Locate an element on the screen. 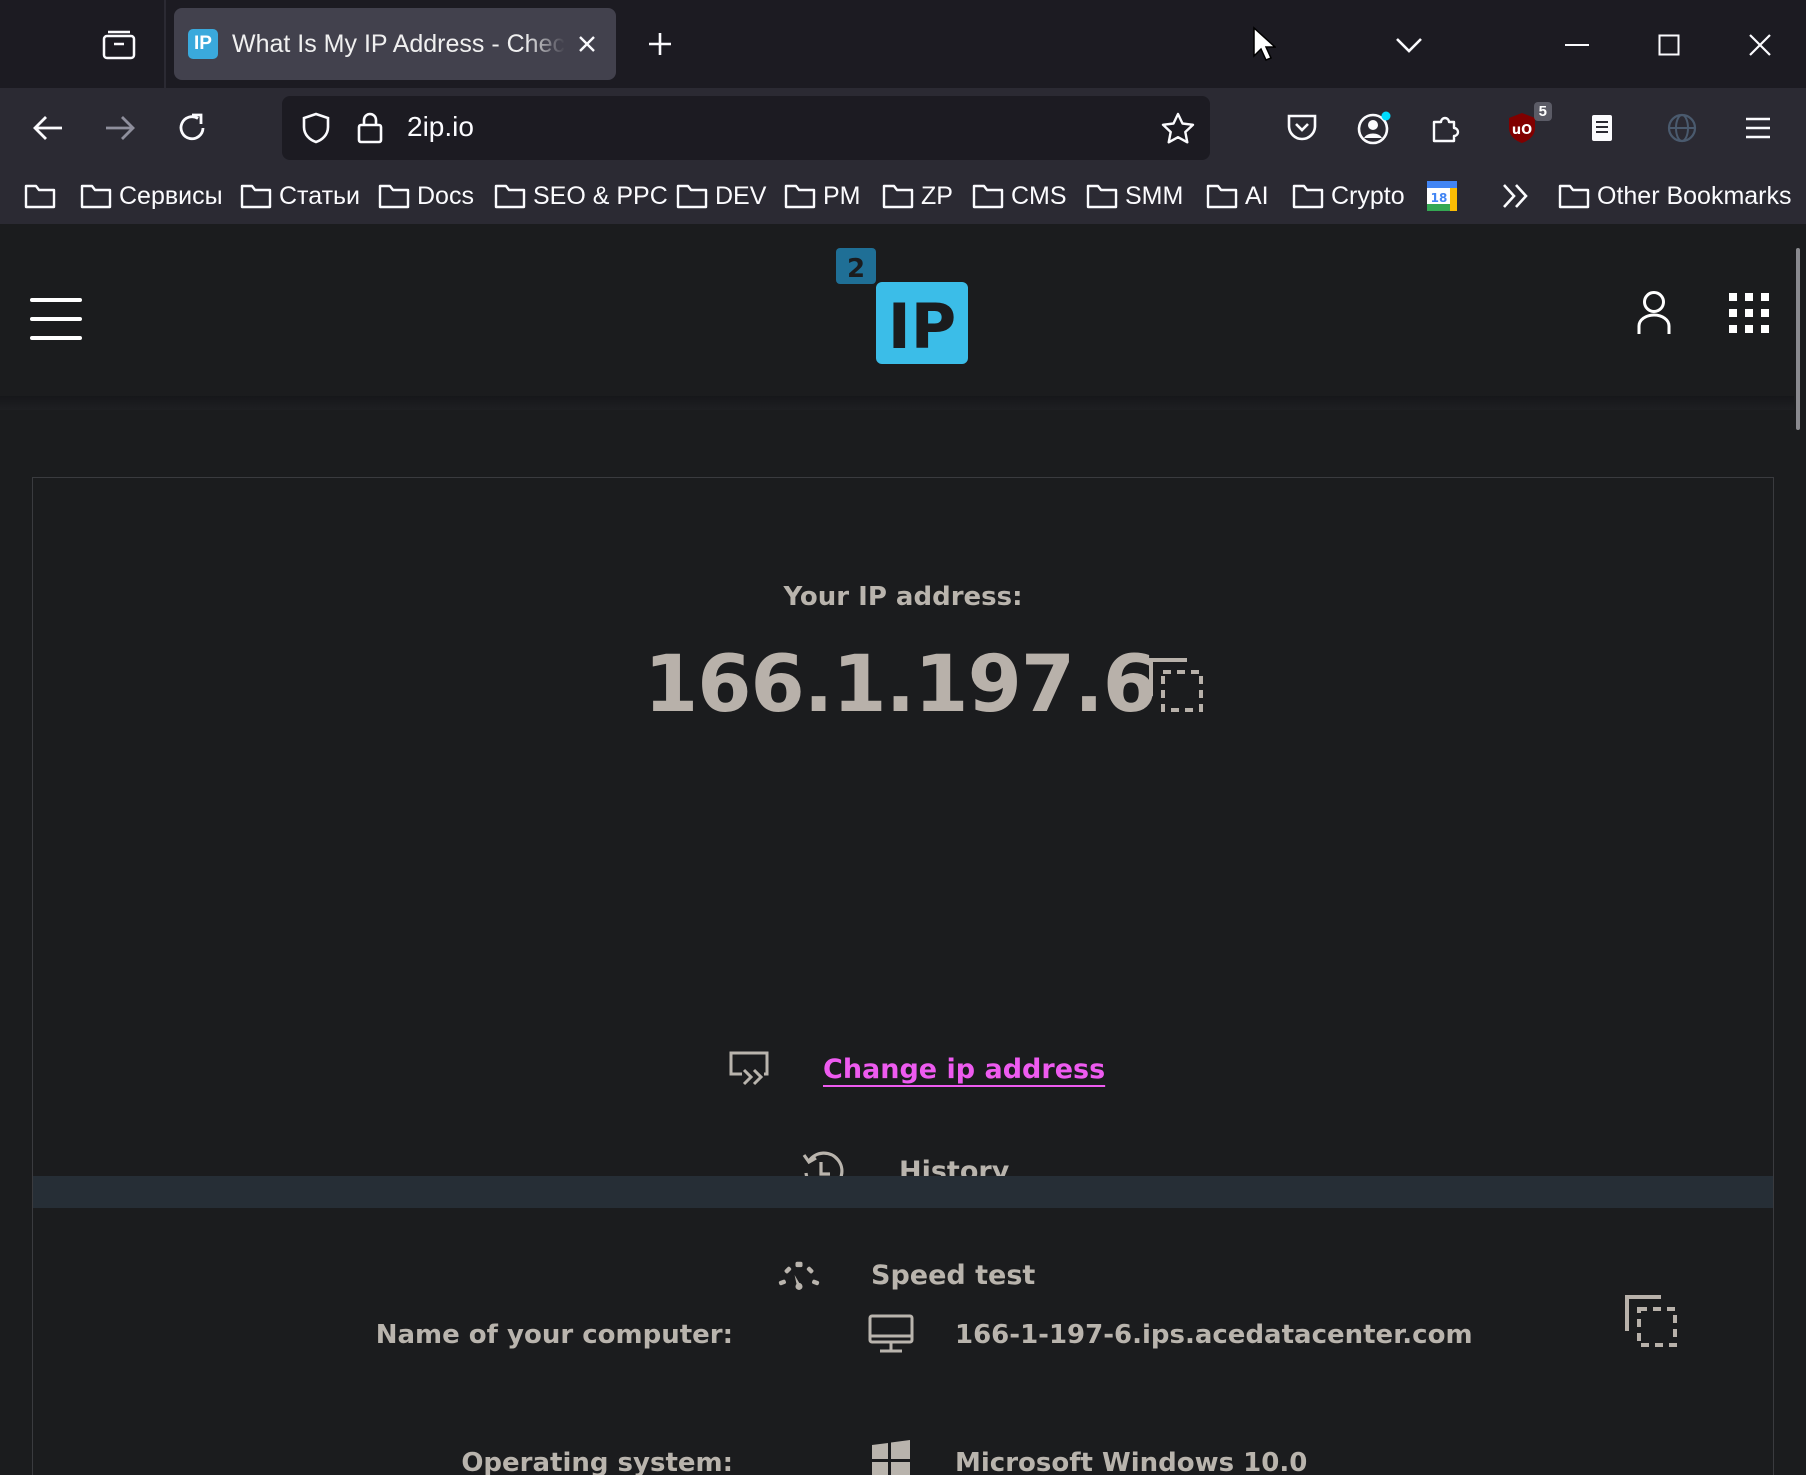  bookmark-folder-pm: PM is located at coordinates (822, 196).